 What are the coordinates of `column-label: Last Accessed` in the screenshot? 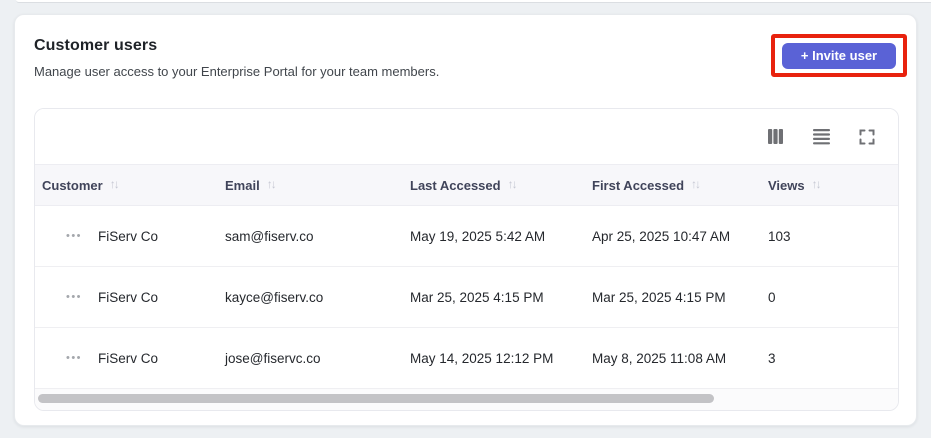 It's located at (455, 185).